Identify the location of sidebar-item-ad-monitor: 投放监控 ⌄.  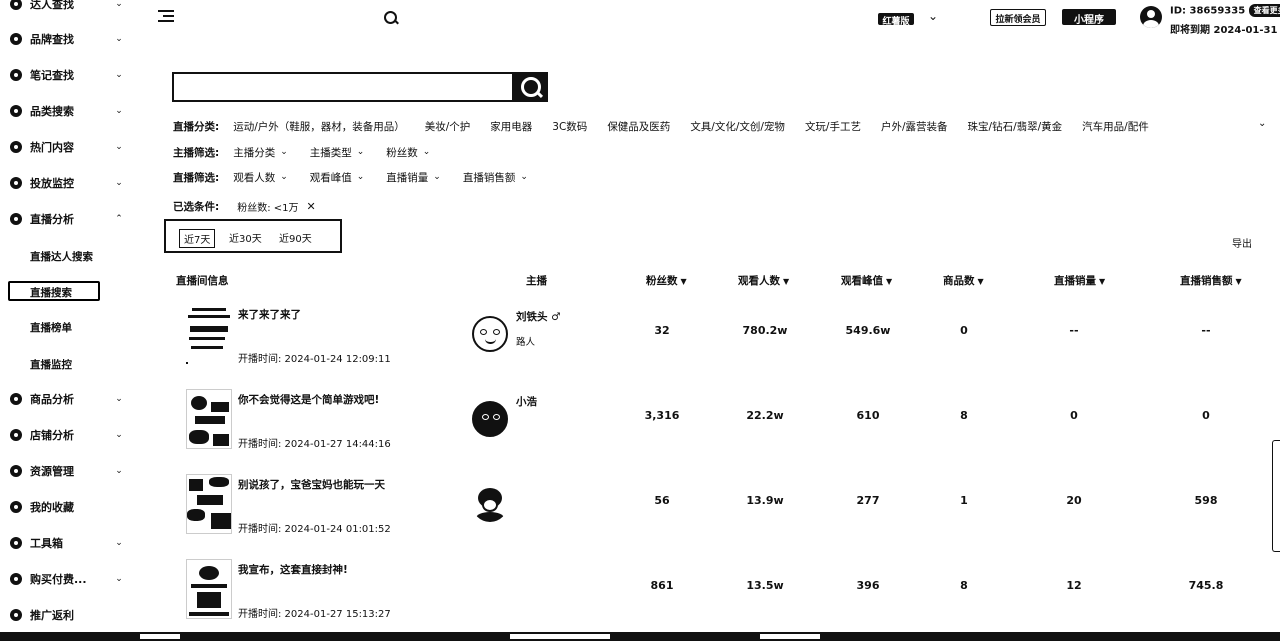
(67, 183).